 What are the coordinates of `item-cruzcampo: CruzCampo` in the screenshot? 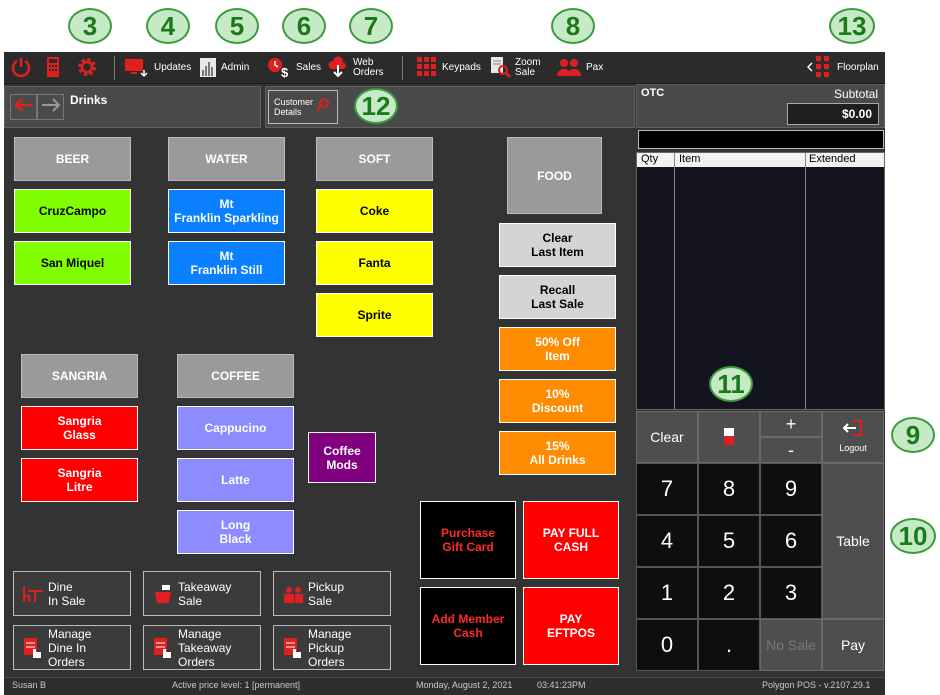 It's located at (72, 211).